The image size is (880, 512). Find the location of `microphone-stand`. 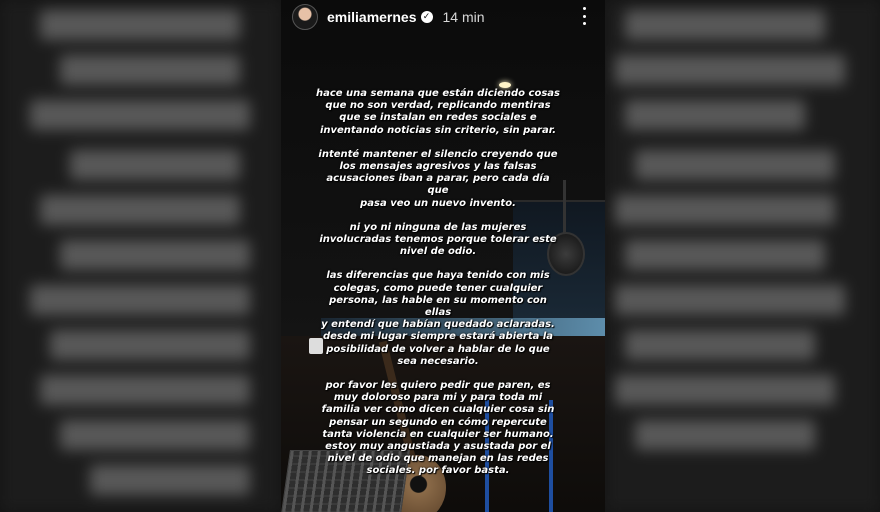

microphone-stand is located at coordinates (564, 208).